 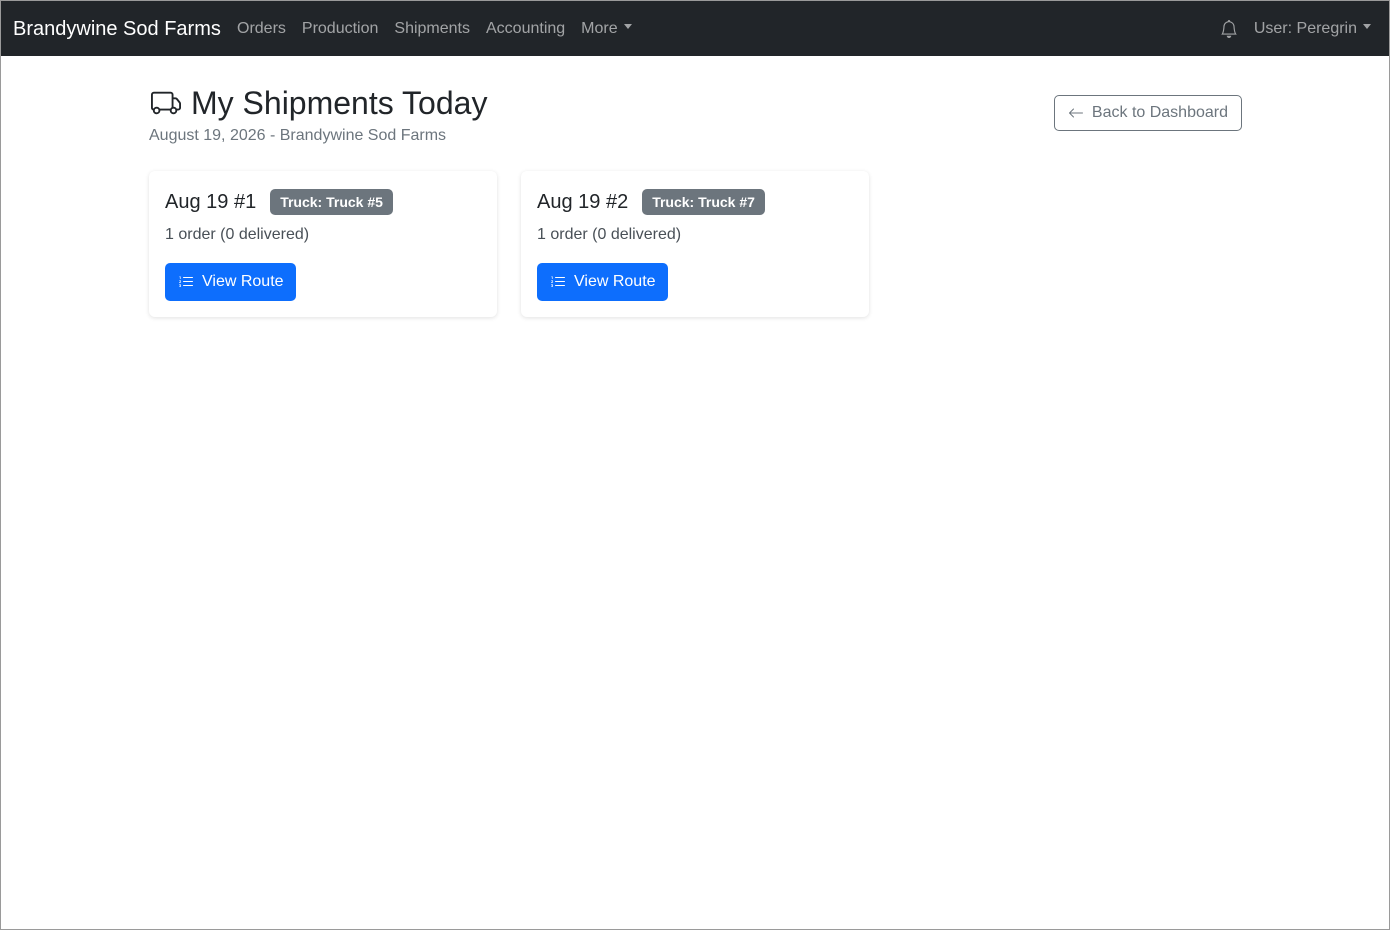 I want to click on brand-logo-text: Brandywine Sod Farms, so click(x=117, y=28).